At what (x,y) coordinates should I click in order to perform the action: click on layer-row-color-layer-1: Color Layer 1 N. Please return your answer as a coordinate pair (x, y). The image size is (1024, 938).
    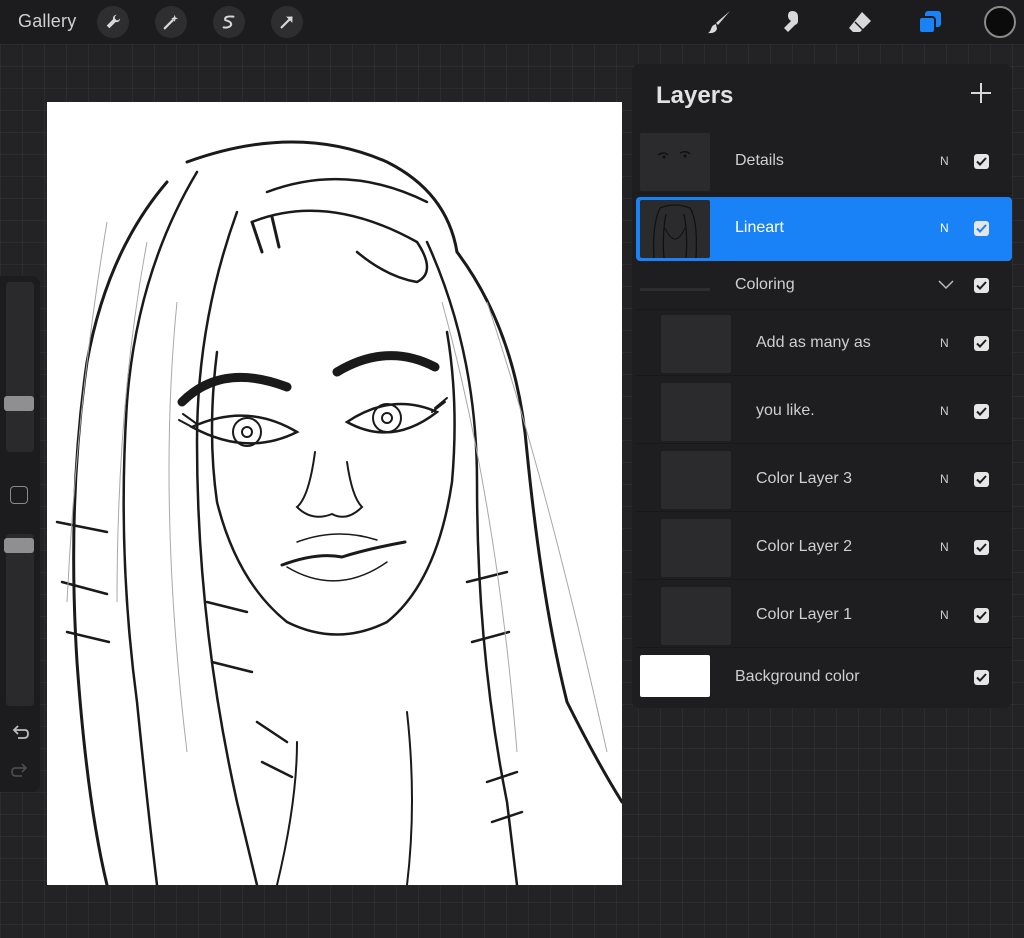
    Looking at the image, I should click on (824, 616).